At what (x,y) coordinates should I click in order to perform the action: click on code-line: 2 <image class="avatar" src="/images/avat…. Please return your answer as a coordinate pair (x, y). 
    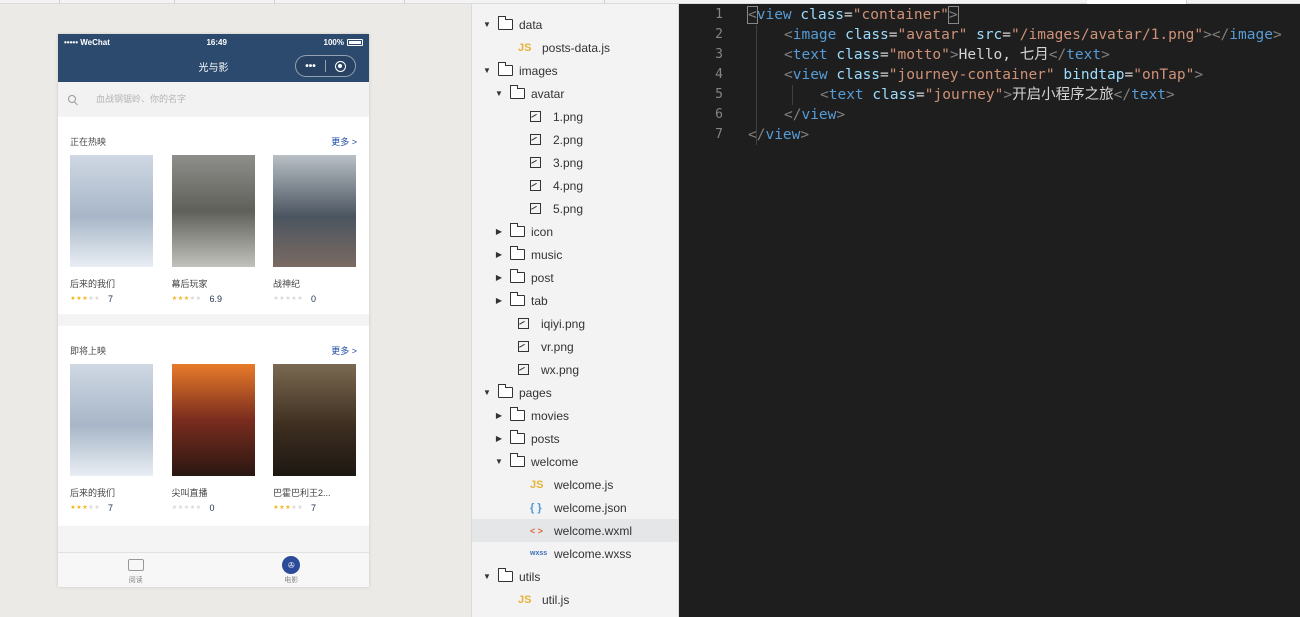
    Looking at the image, I should click on (989, 35).